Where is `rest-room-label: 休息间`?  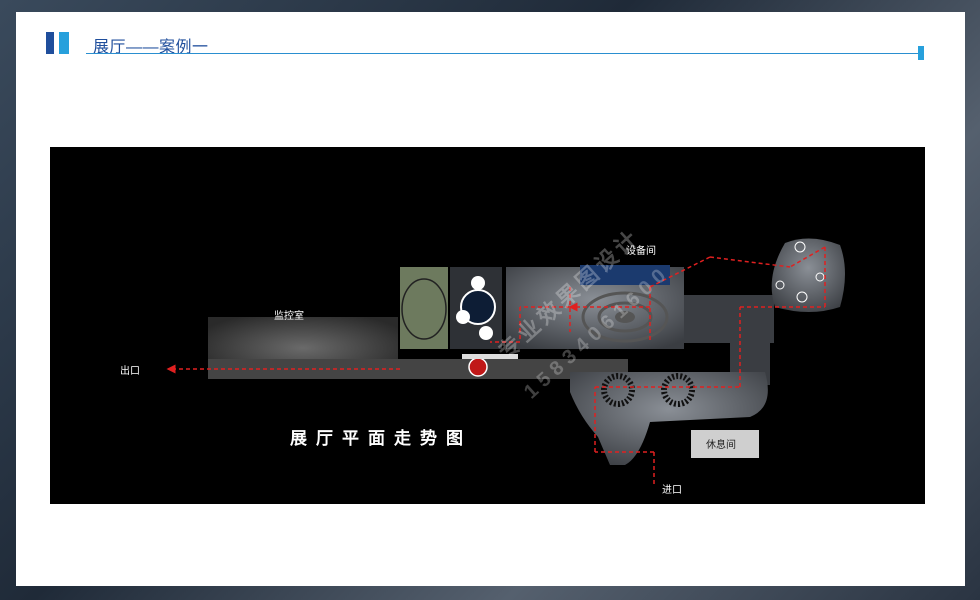 rest-room-label: 休息间 is located at coordinates (721, 445).